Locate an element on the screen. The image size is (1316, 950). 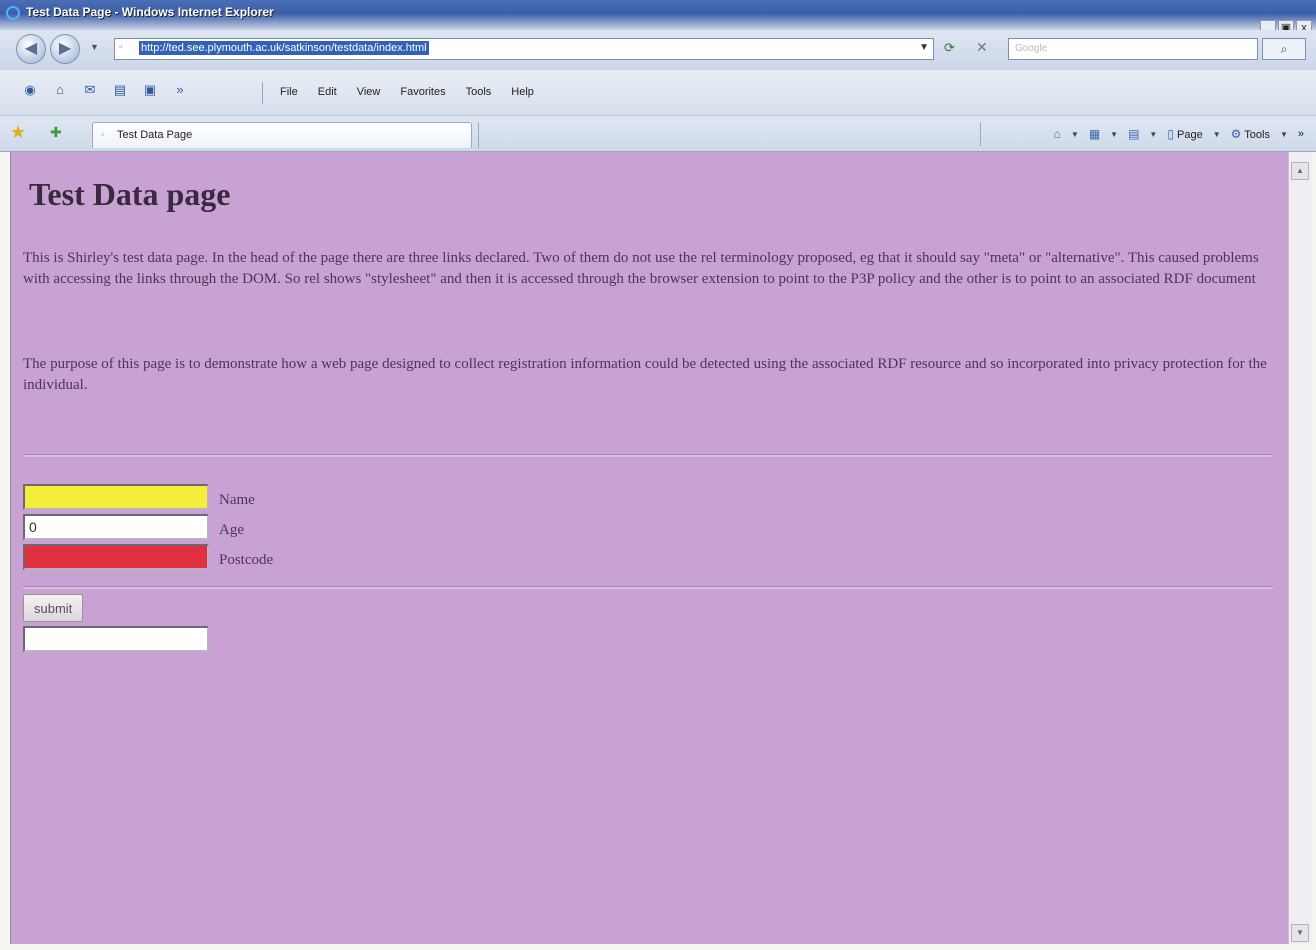
tools-menu-button: ⚙ Tools is located at coordinates (1250, 134).